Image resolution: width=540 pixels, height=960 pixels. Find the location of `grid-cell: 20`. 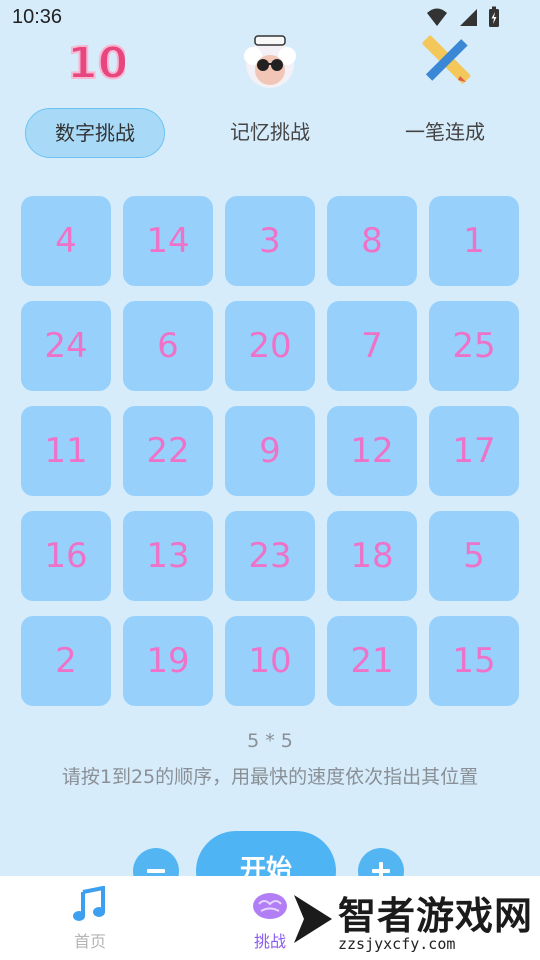

grid-cell: 20 is located at coordinates (270, 346).